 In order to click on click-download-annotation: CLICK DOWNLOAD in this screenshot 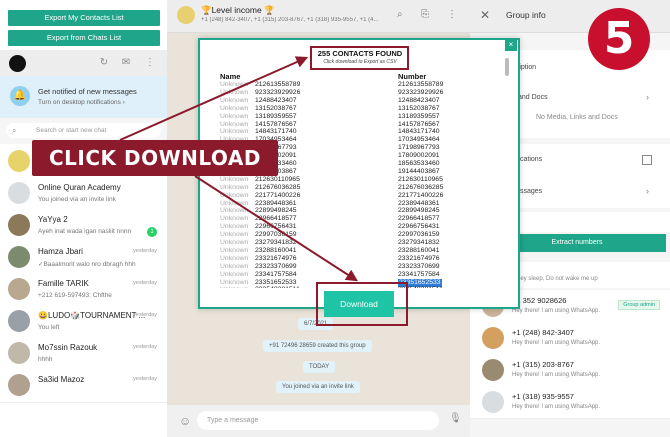, I will do `click(155, 158)`.